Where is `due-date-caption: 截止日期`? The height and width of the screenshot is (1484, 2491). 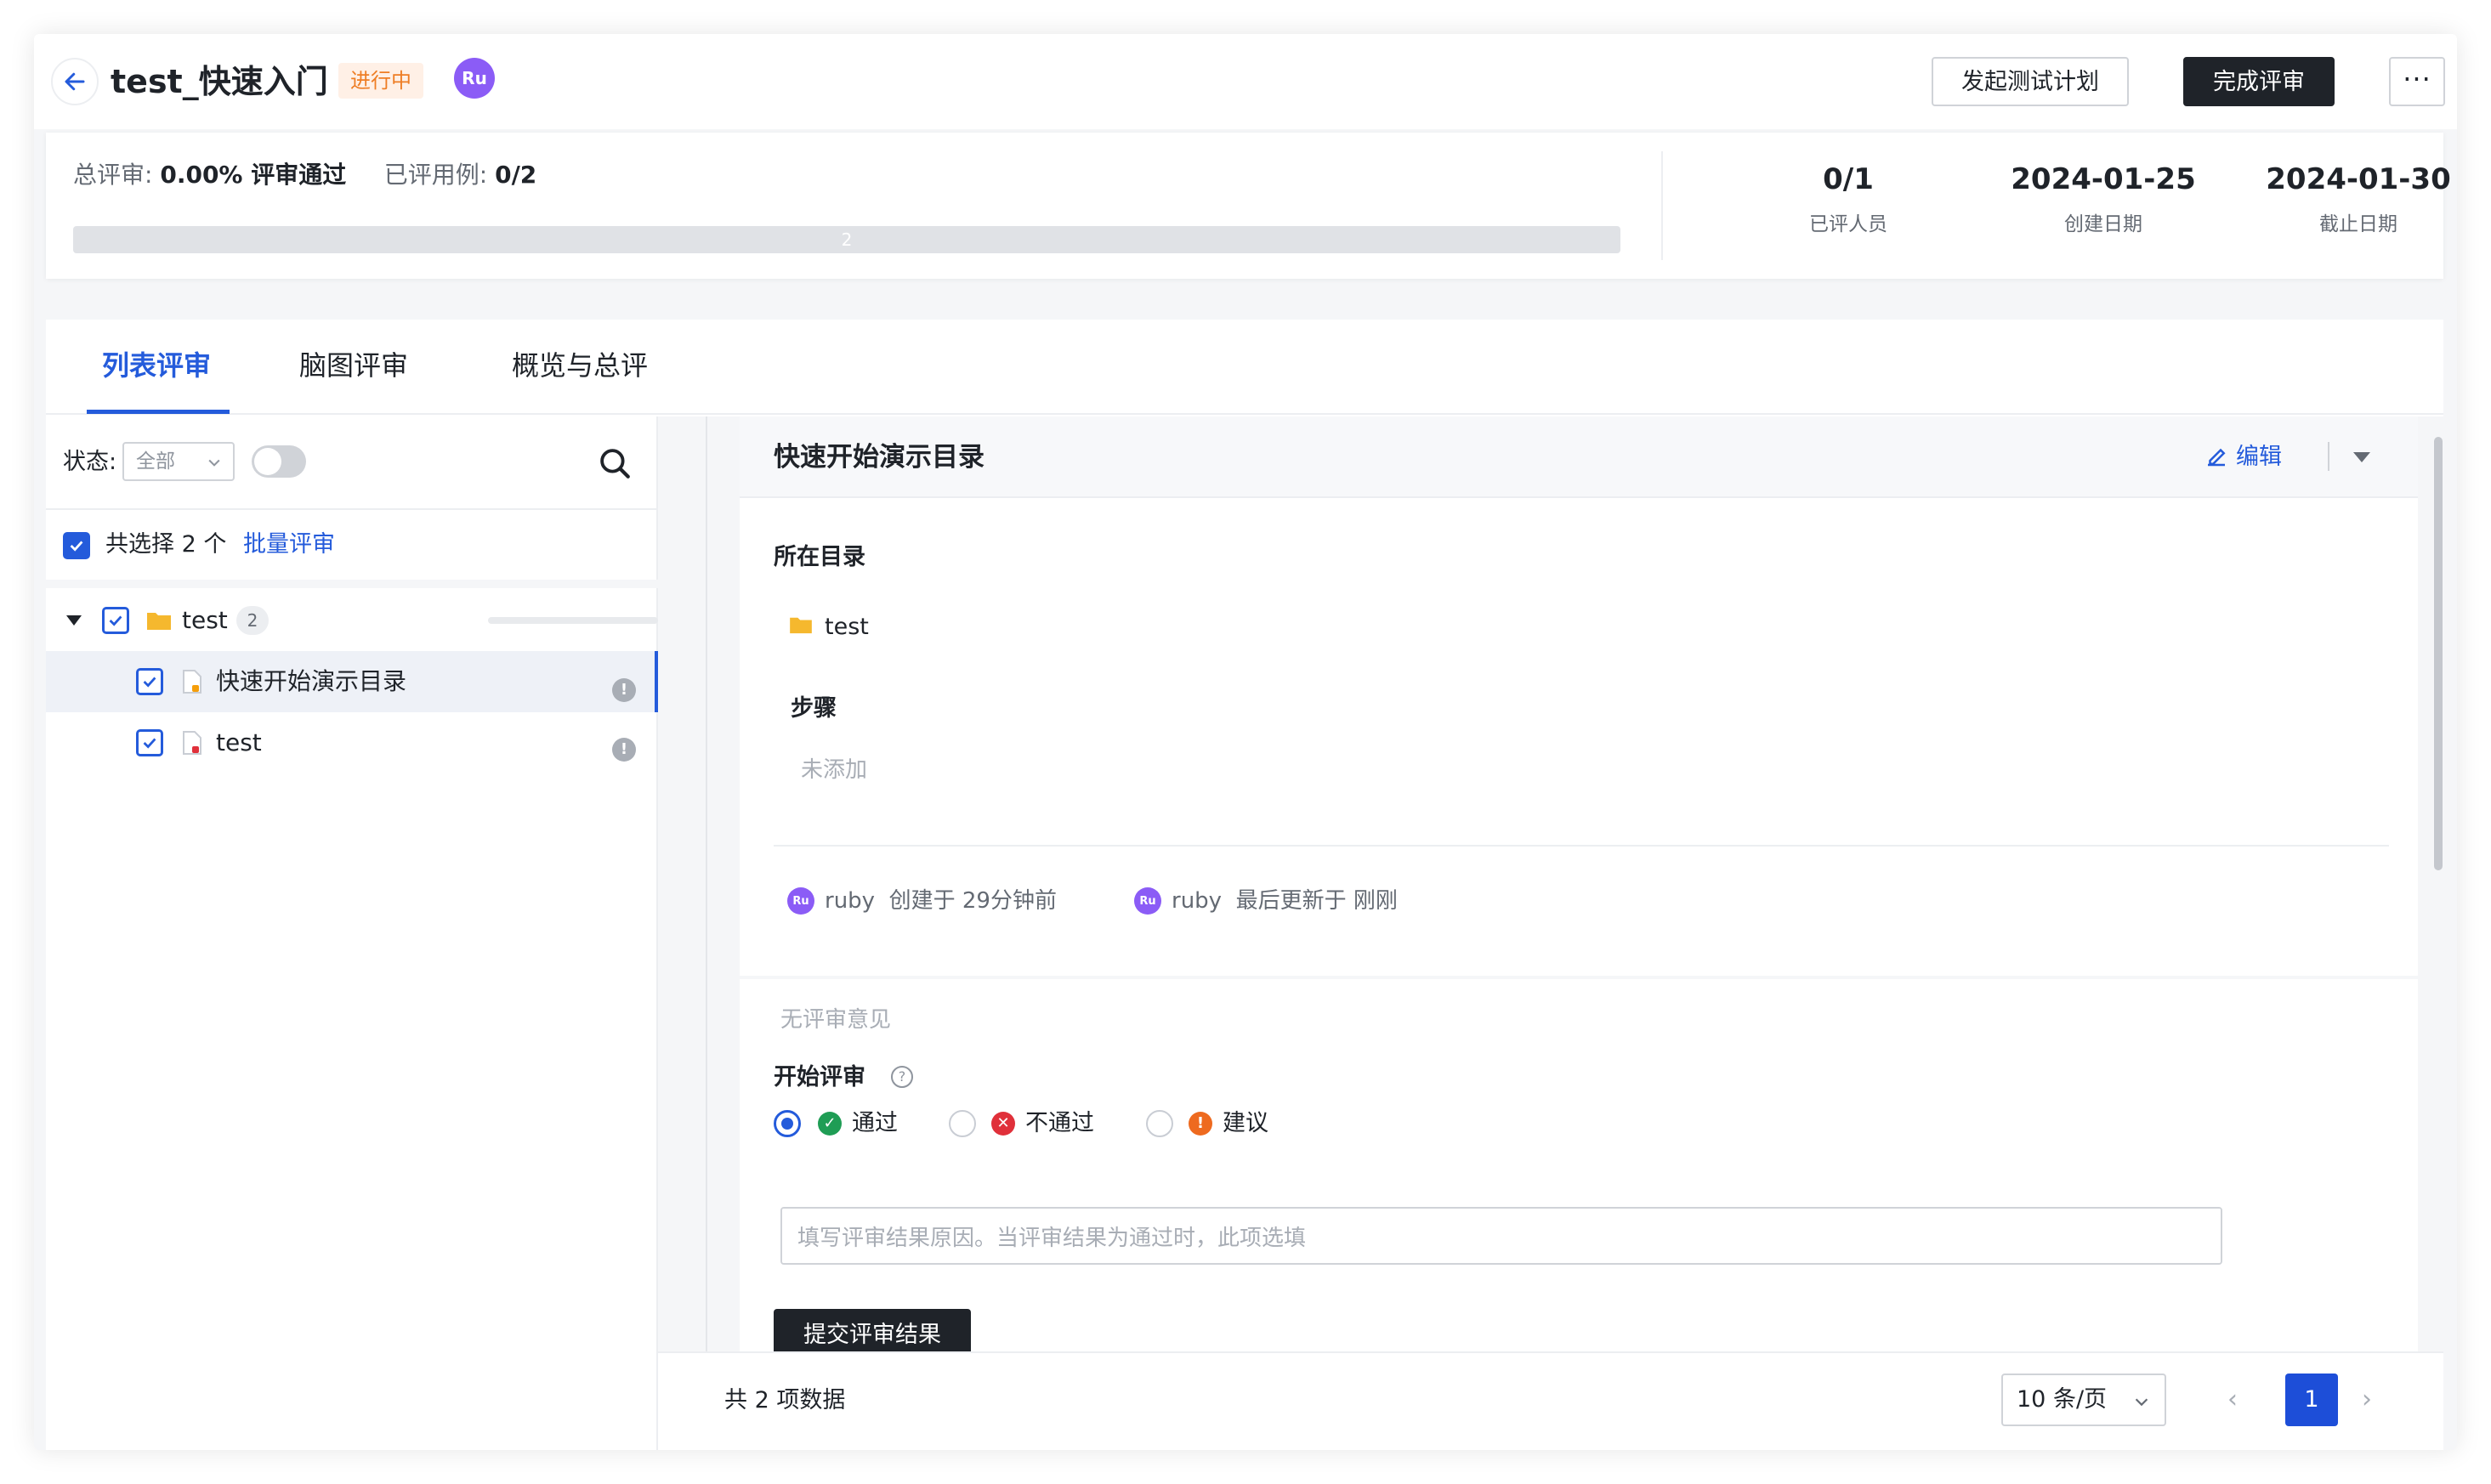 due-date-caption: 截止日期 is located at coordinates (2358, 224).